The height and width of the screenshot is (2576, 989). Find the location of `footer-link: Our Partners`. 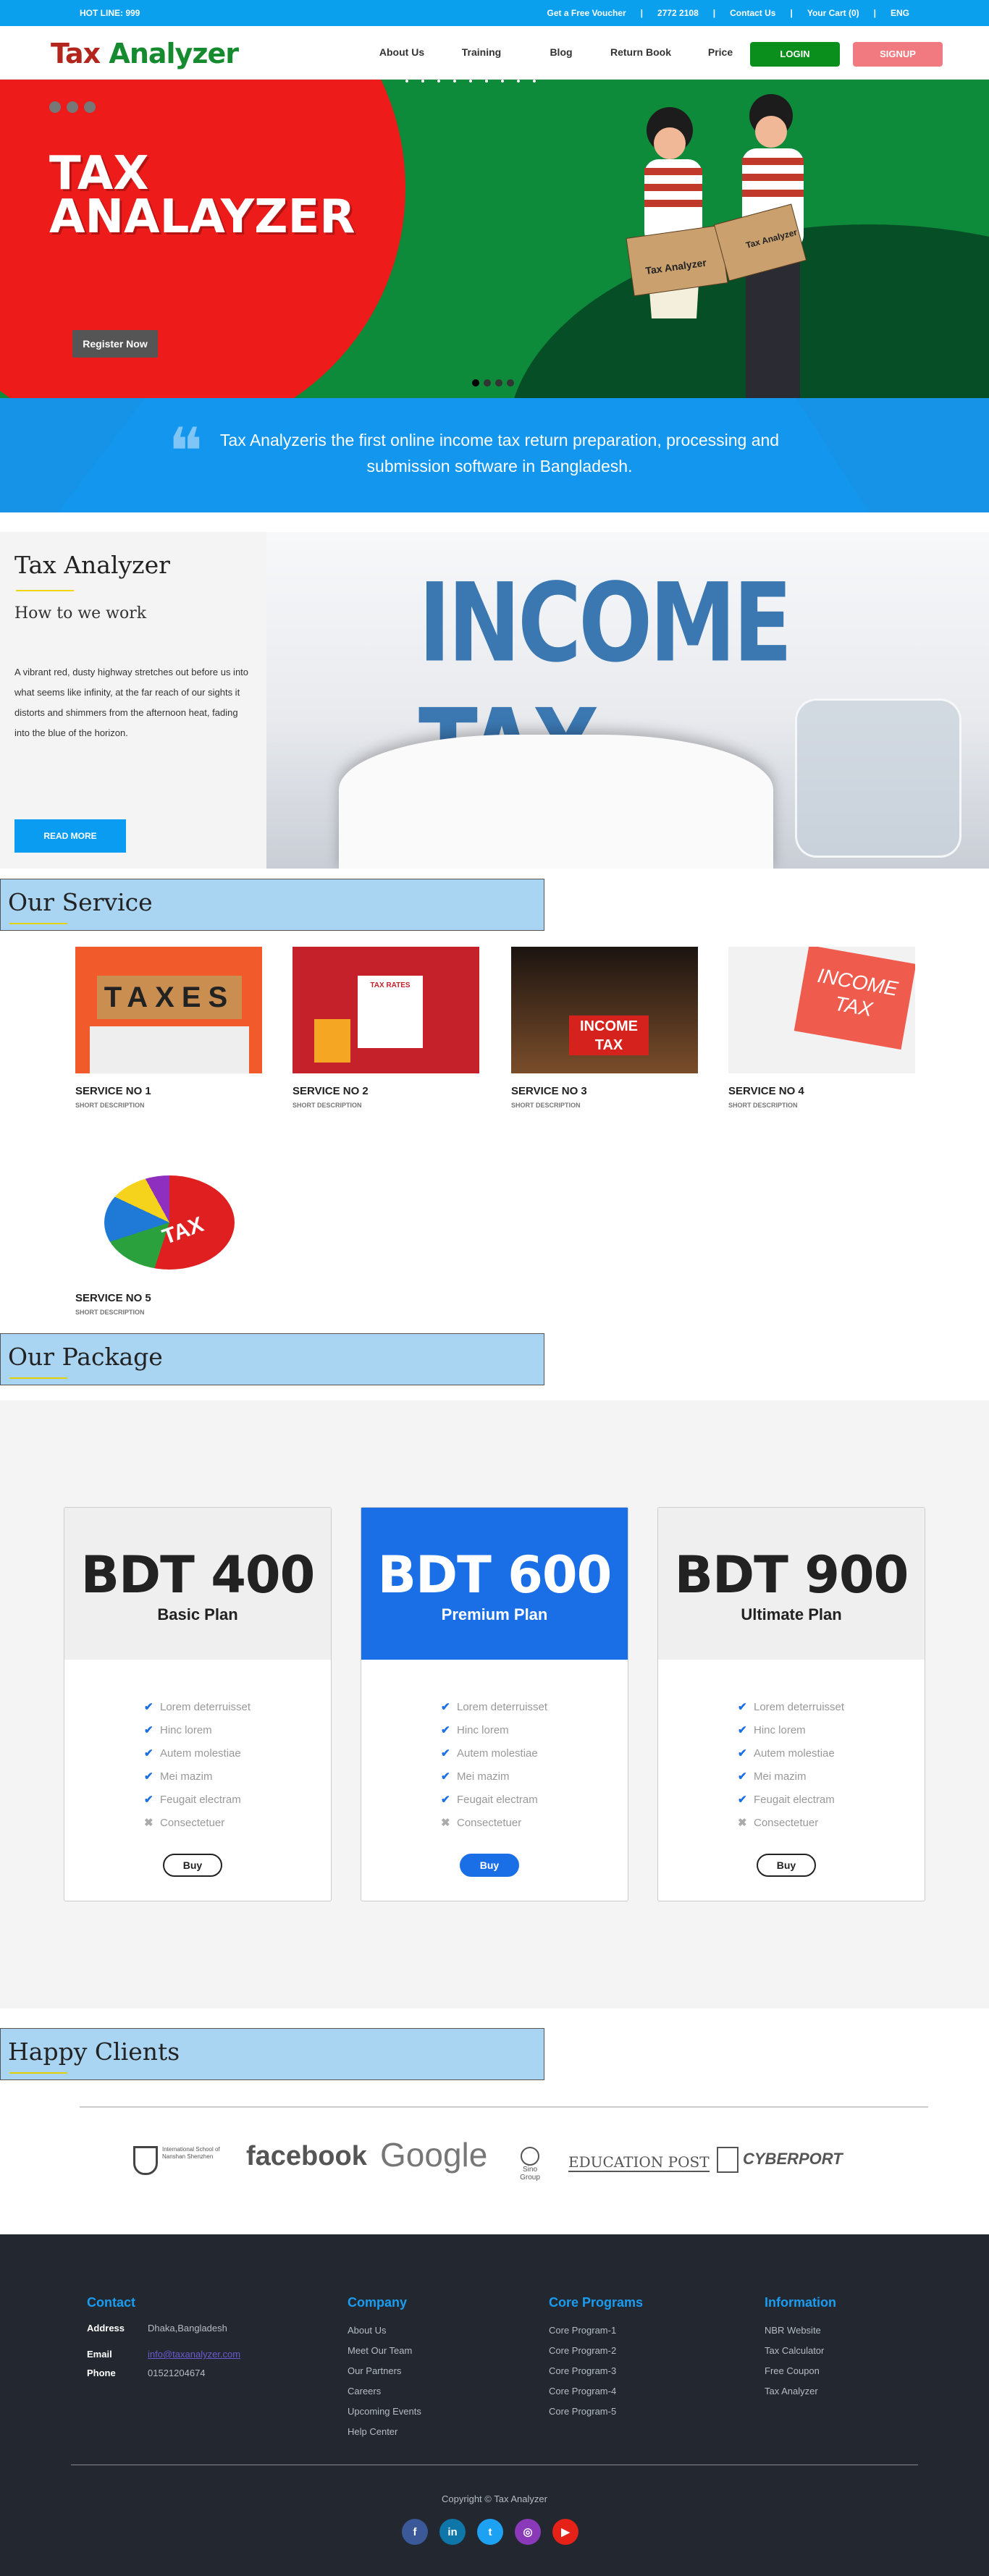

footer-link: Our Partners is located at coordinates (385, 2371).